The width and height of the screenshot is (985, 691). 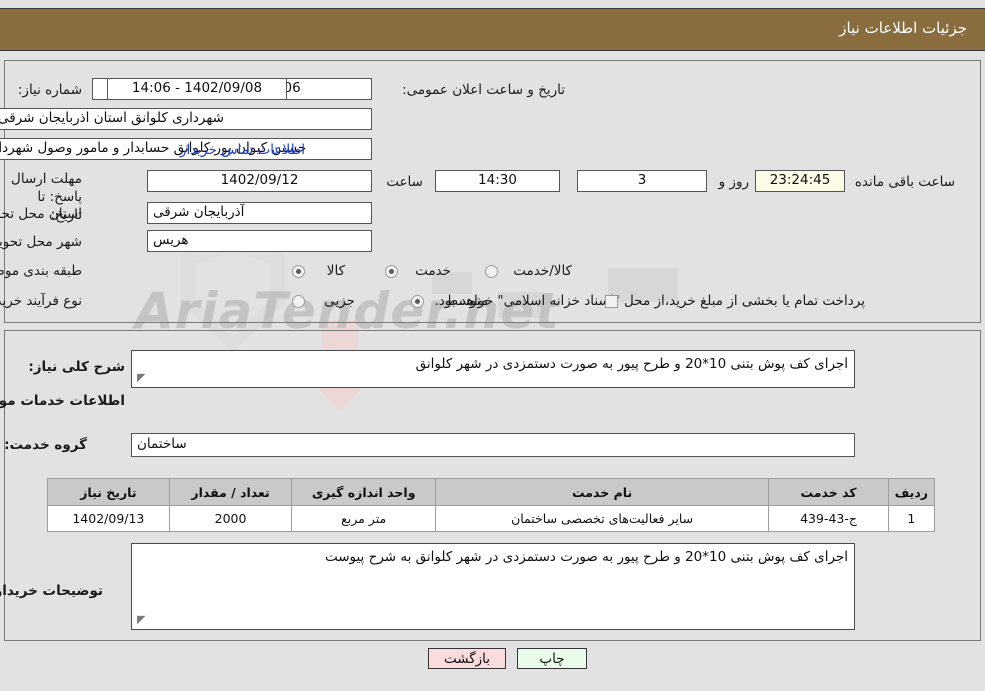 I want to click on label-announce-datetime: تاریخ و ساعت اعلان عمومی:, so click(x=483, y=90).